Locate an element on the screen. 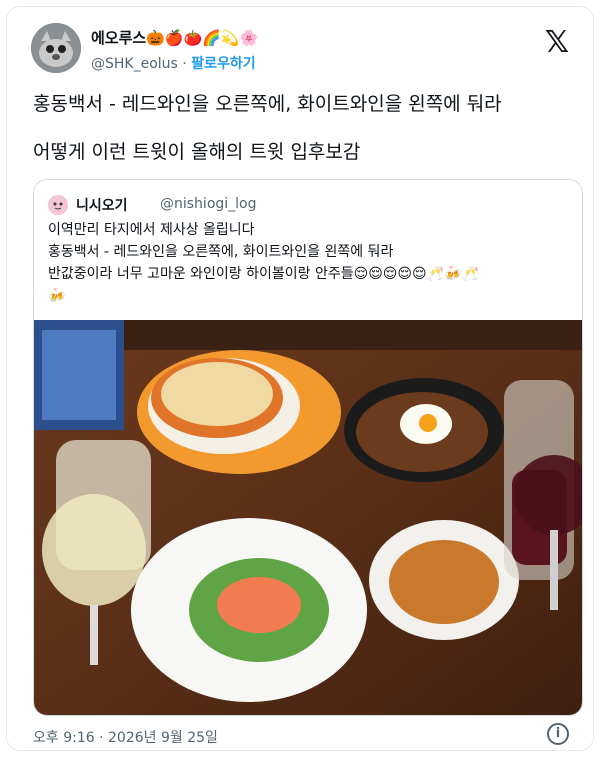 This screenshot has width=600, height=757. avatar is located at coordinates (56, 48).